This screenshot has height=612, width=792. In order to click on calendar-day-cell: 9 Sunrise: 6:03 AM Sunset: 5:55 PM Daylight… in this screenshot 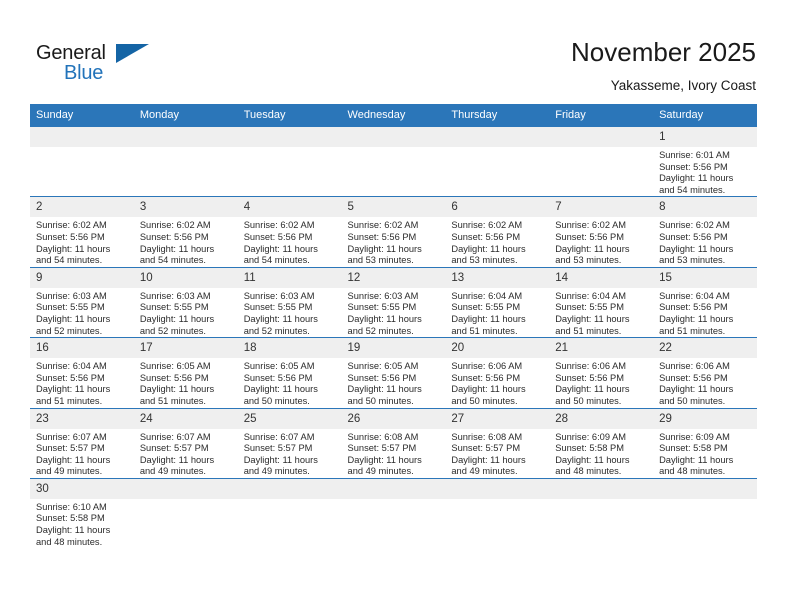, I will do `click(82, 302)`.